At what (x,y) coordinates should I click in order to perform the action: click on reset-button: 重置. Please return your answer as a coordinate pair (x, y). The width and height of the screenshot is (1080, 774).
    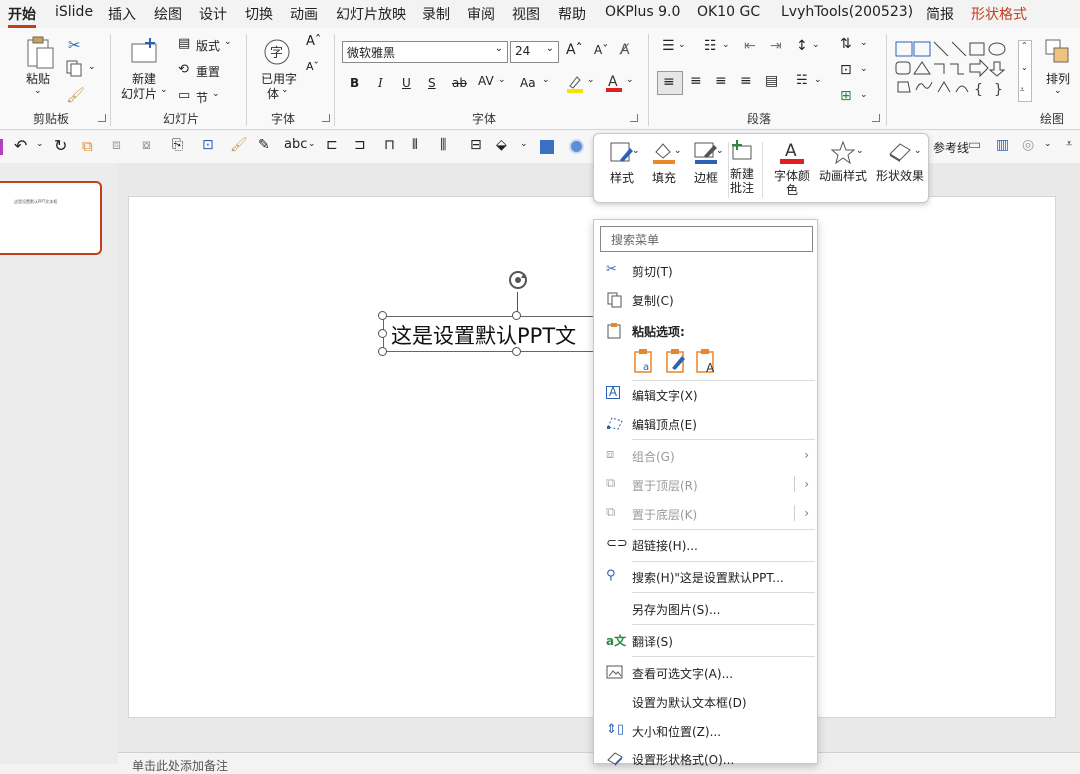
    Looking at the image, I should click on (208, 71).